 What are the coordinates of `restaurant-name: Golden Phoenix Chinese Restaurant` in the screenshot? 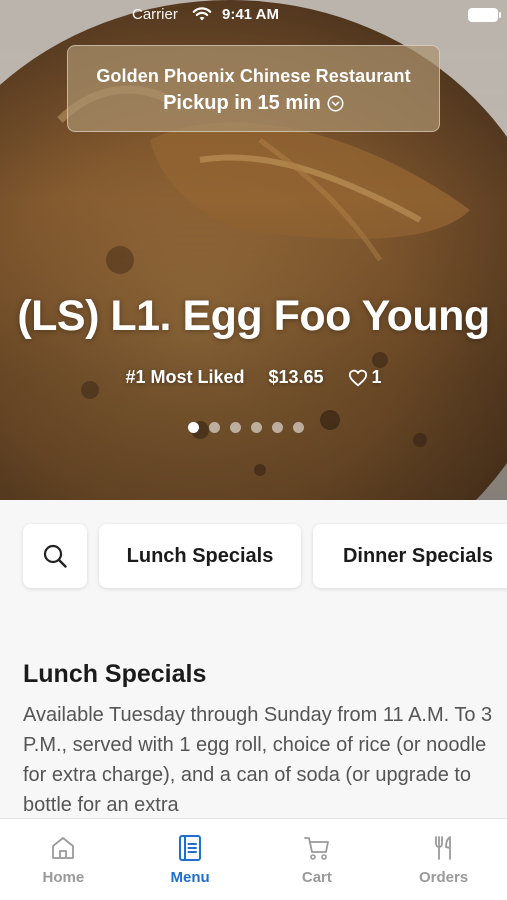 It's located at (253, 76).